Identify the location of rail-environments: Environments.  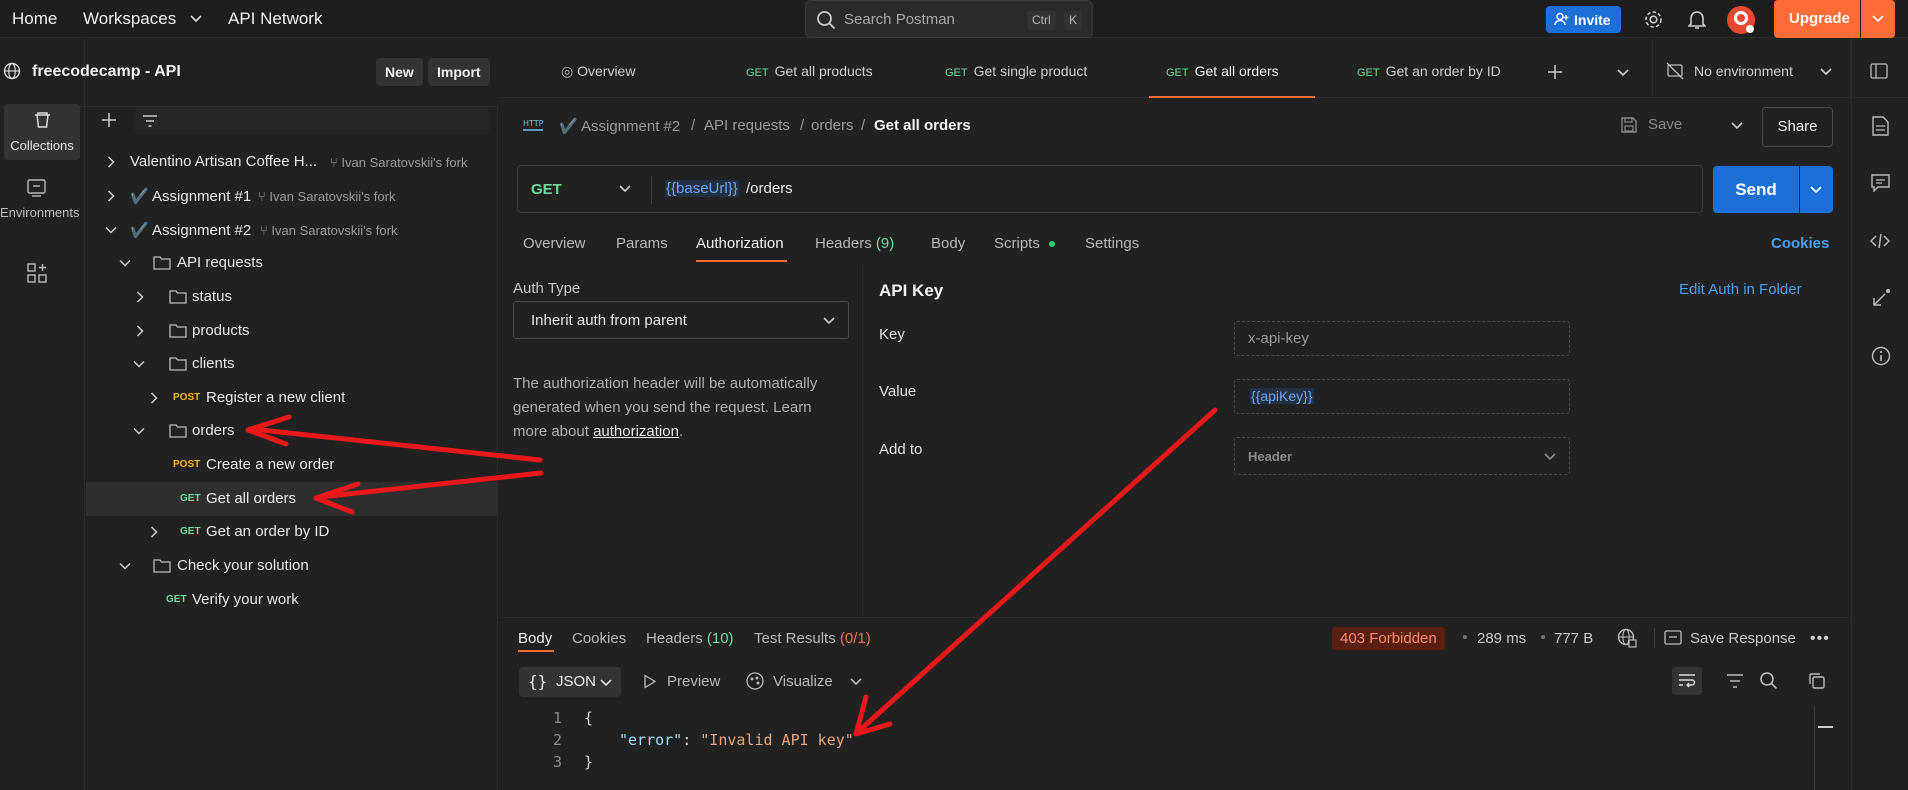
(42, 201).